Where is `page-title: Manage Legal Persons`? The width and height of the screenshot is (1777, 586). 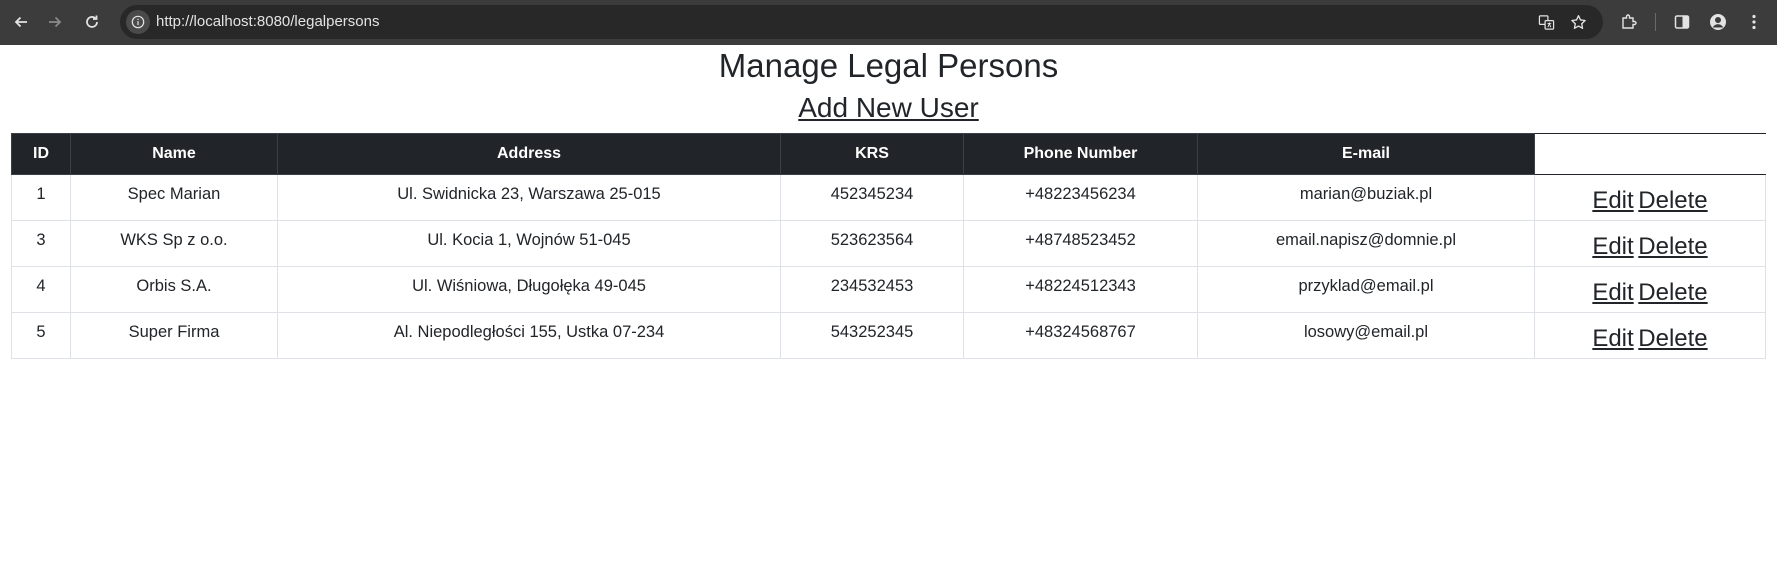
page-title: Manage Legal Persons is located at coordinates (888, 65).